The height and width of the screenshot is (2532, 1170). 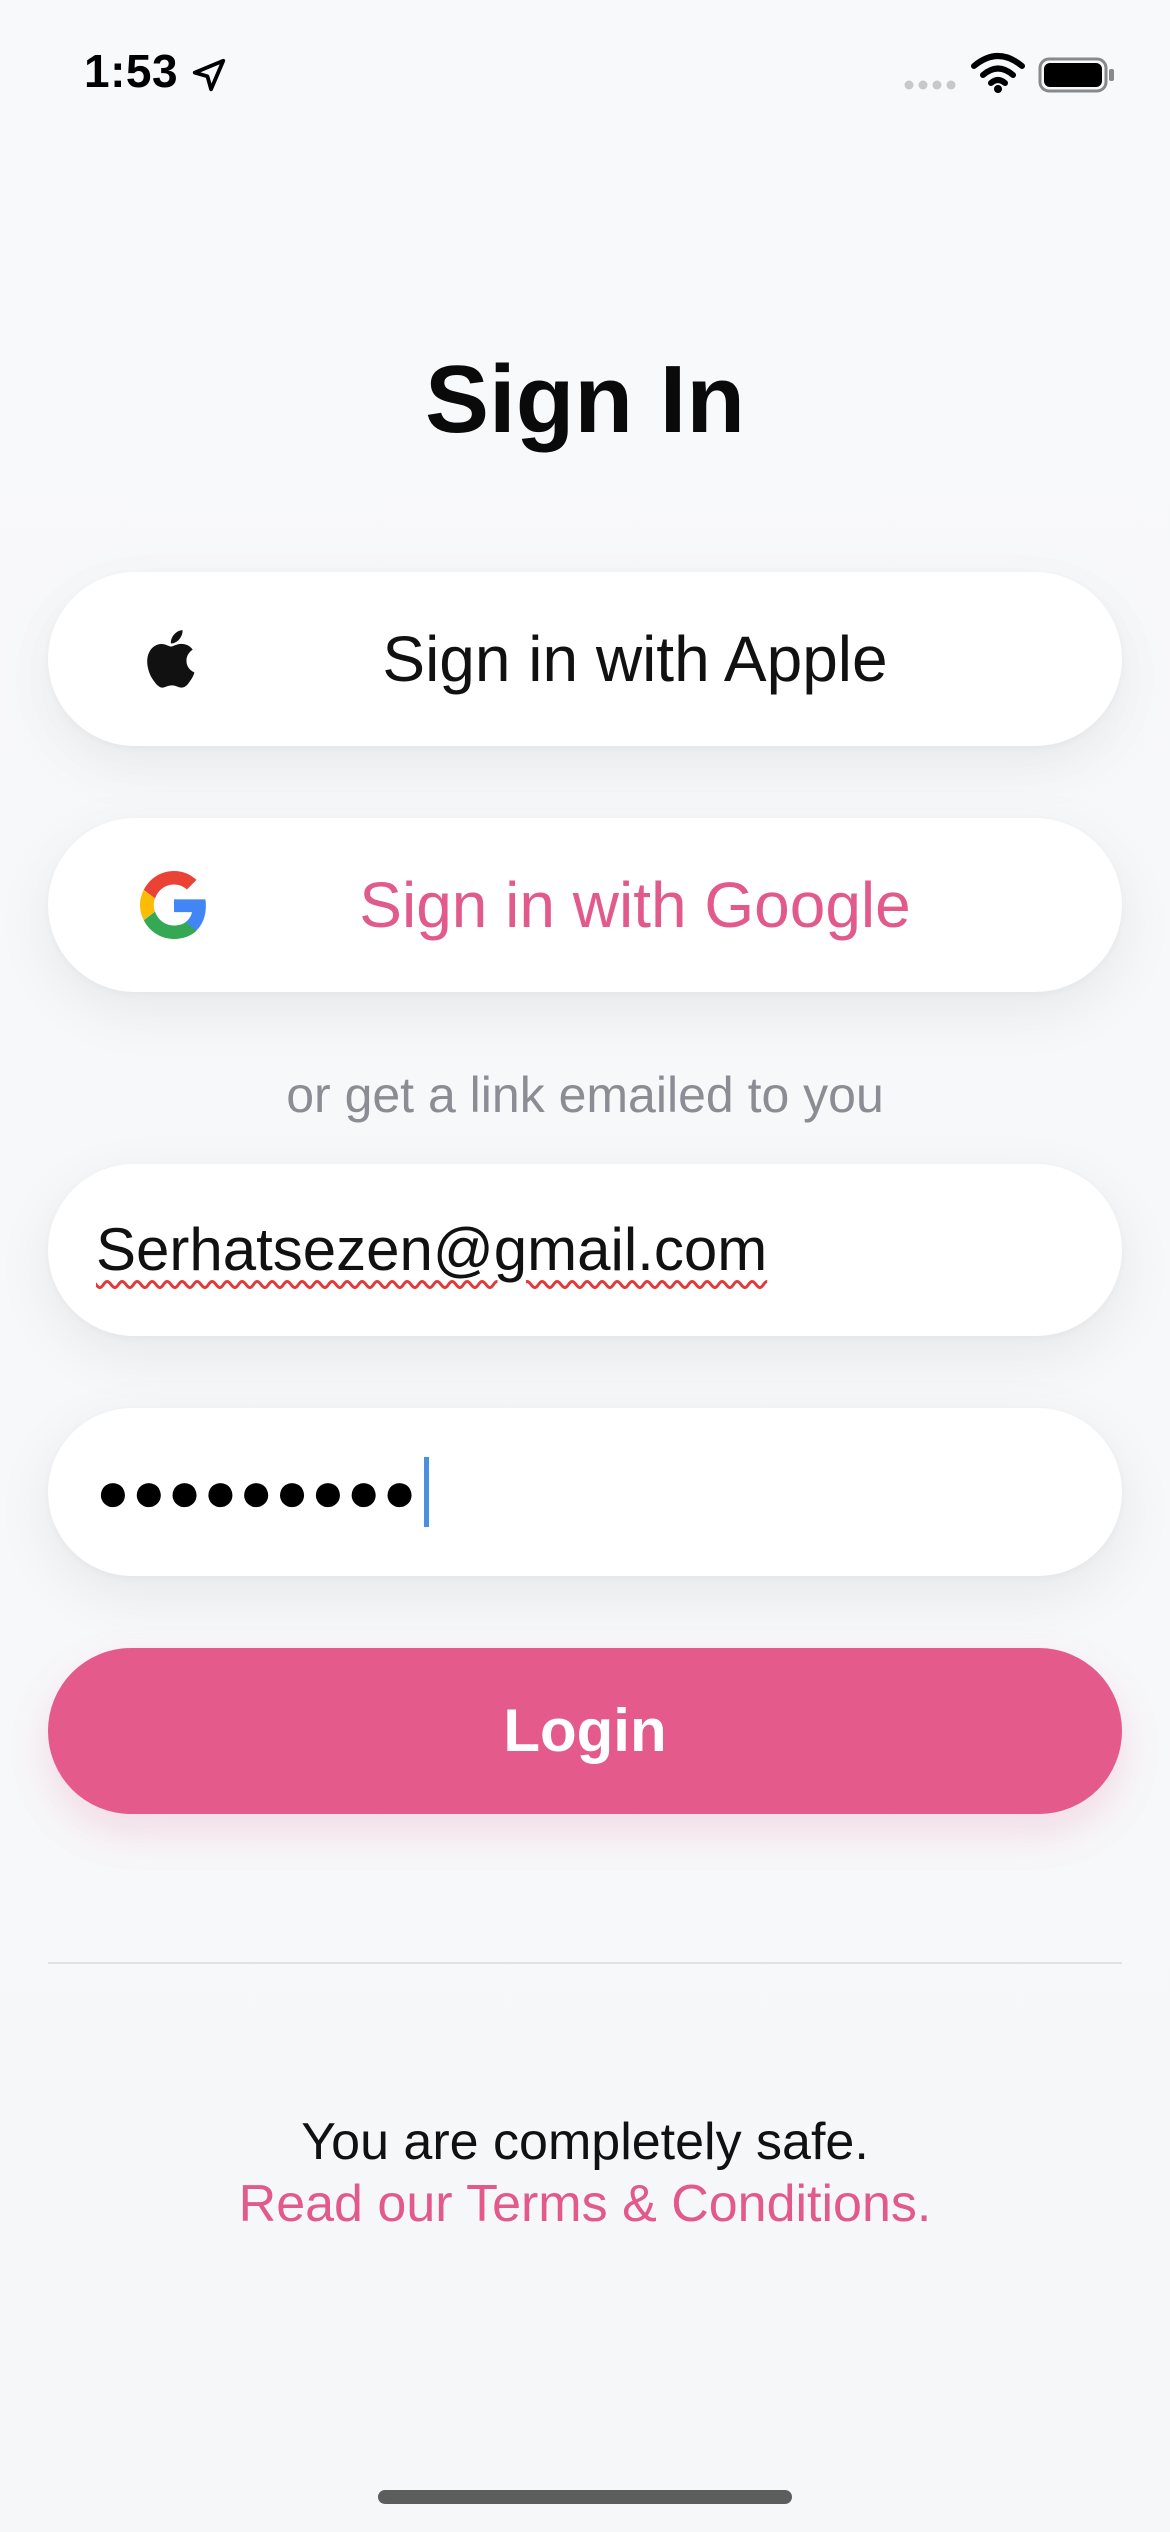 What do you see at coordinates (585, 2142) in the screenshot?
I see `safety-message: You are completely safe.` at bounding box center [585, 2142].